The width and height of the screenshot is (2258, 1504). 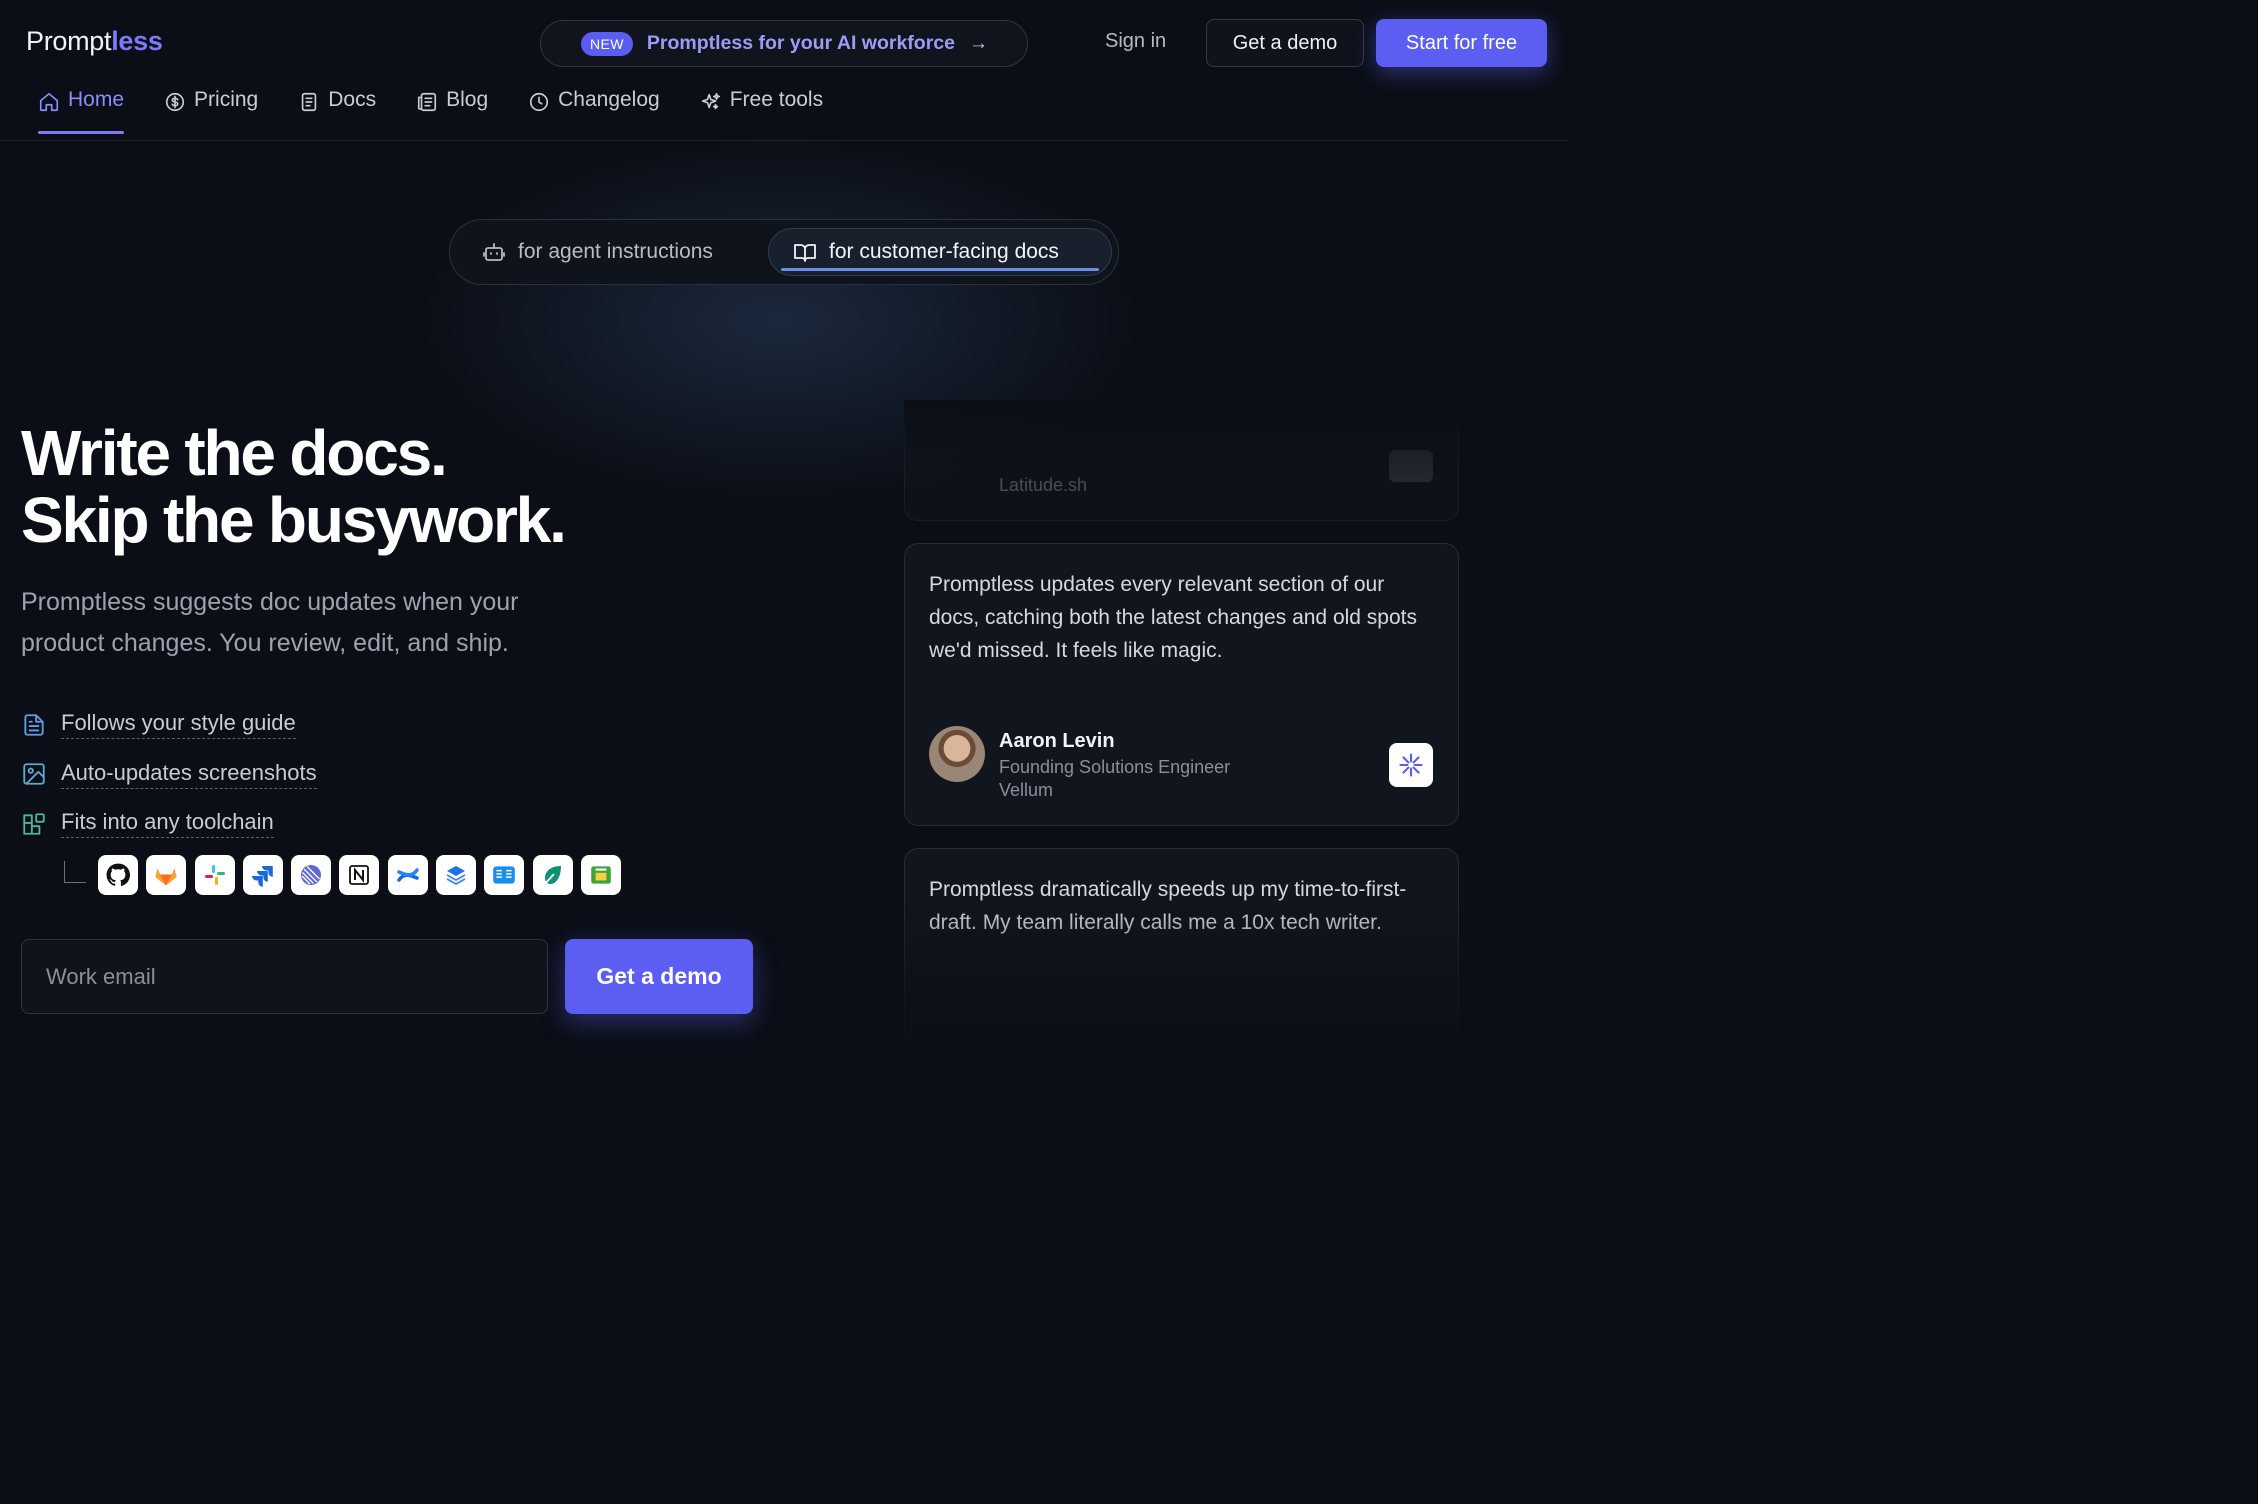 I want to click on feature-item: Follows your style guide, so click(x=169, y=725).